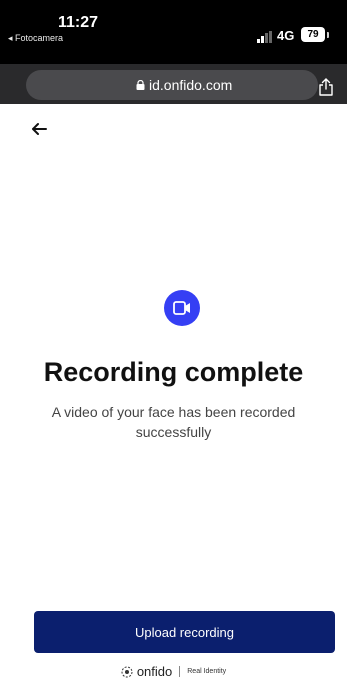  Describe the element at coordinates (326, 87) in the screenshot. I see `share-icon` at that location.